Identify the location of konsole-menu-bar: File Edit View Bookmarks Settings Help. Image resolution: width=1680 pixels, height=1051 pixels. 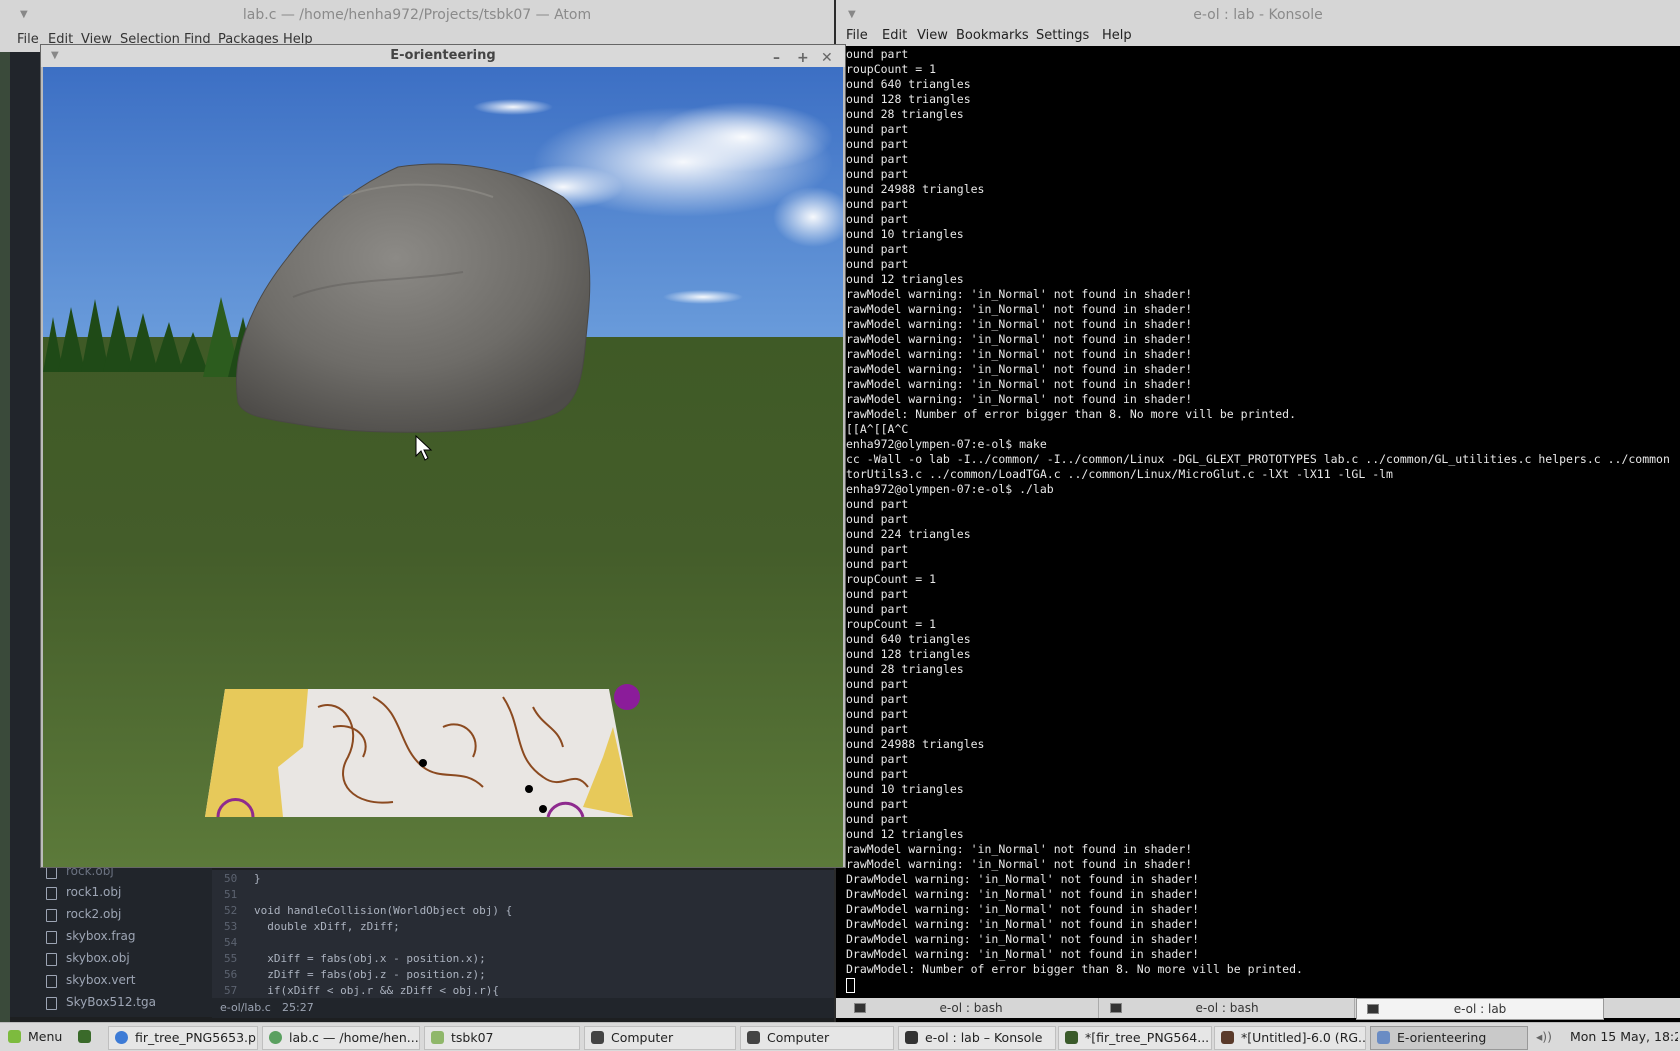
(1258, 37).